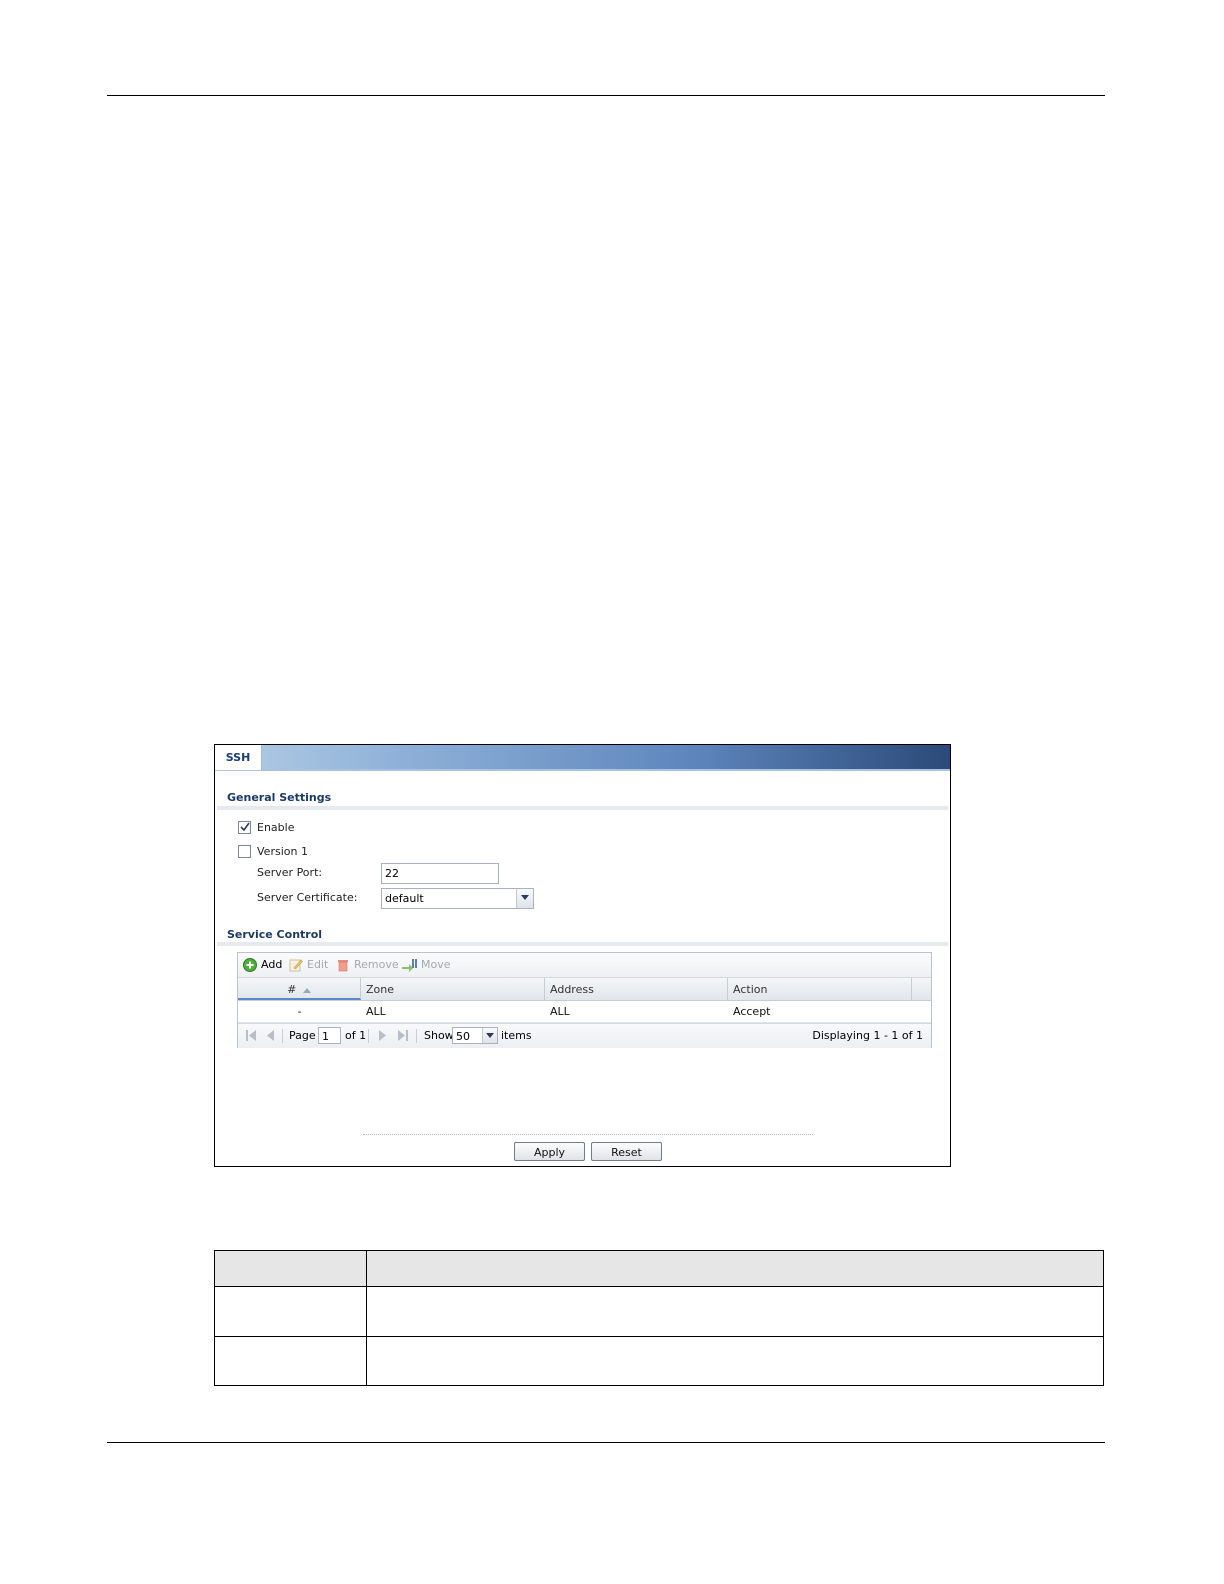  I want to click on page-of-label: of 1, so click(356, 1035).